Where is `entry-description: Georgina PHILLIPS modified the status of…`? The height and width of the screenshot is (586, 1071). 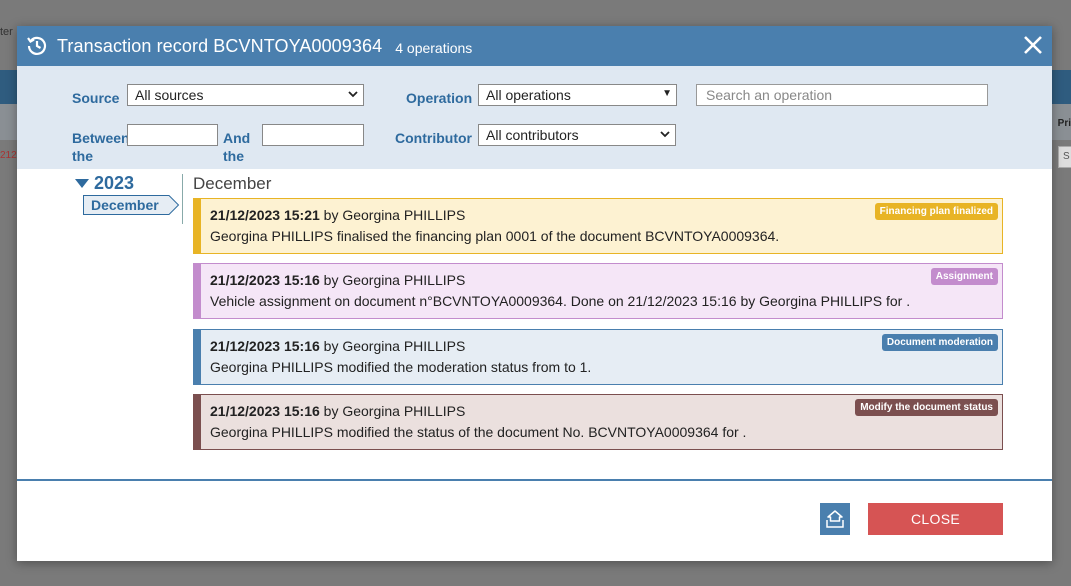
entry-description: Georgina PHILLIPS modified the status of… is located at coordinates (478, 432).